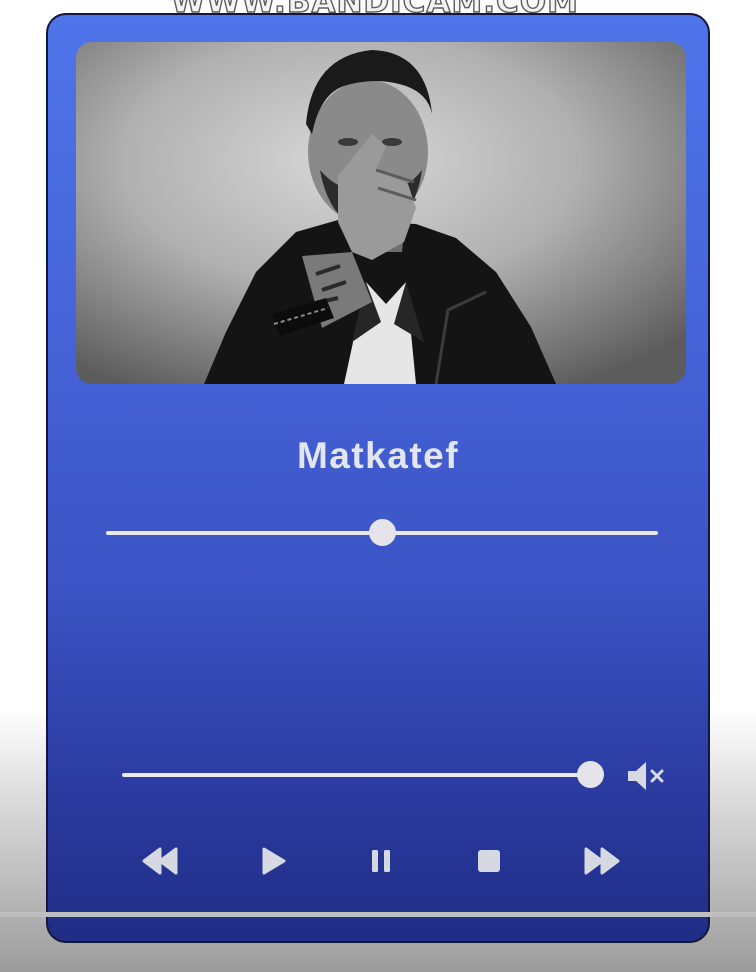  I want to click on rewind-icon, so click(161, 861).